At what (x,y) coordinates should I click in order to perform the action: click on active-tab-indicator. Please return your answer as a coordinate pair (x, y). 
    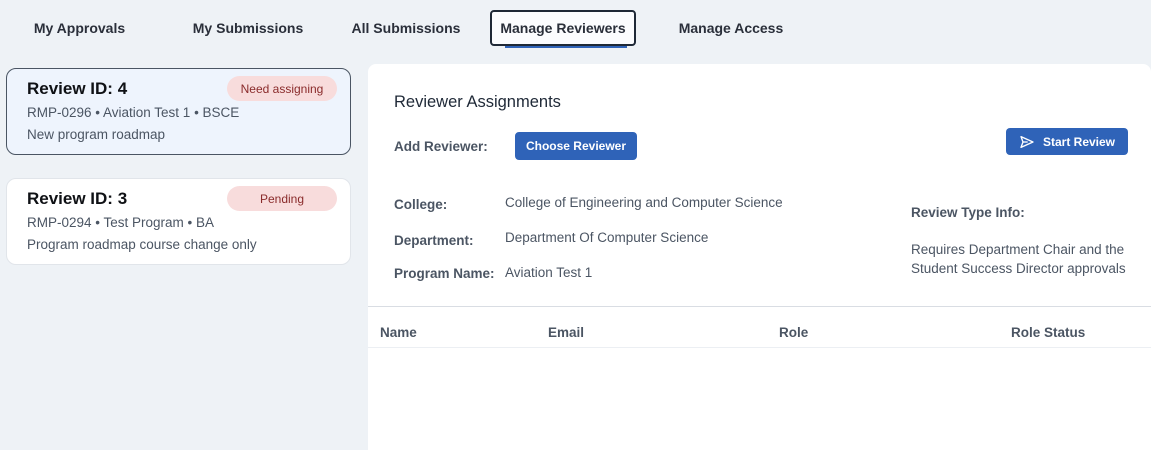
    Looking at the image, I should click on (566, 47).